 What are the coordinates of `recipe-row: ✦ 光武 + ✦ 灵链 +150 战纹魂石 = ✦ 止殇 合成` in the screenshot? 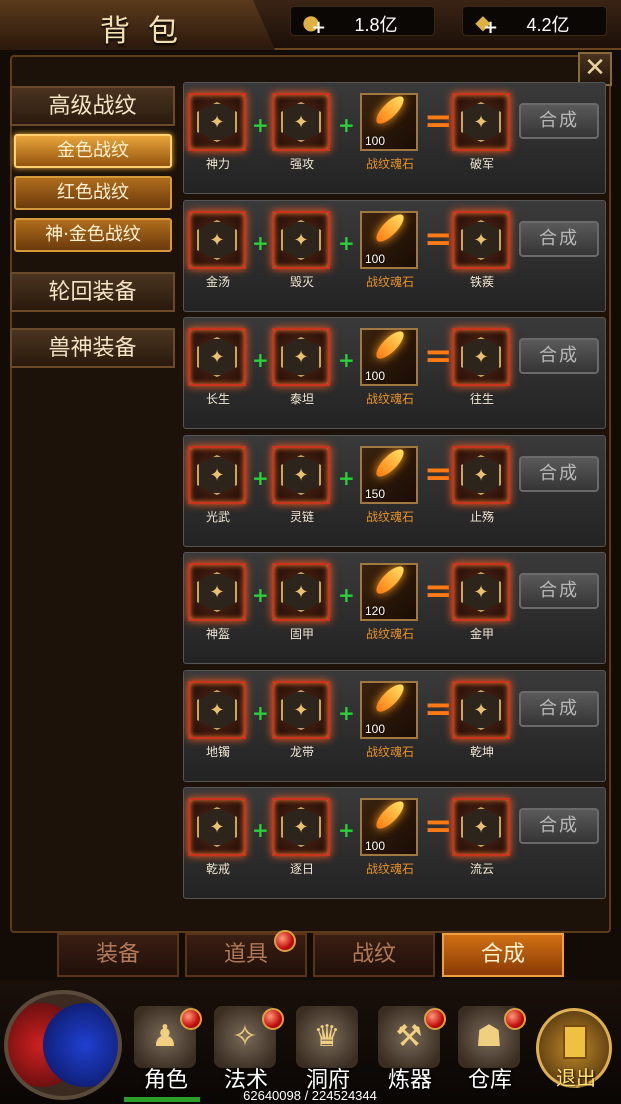 It's located at (394, 491).